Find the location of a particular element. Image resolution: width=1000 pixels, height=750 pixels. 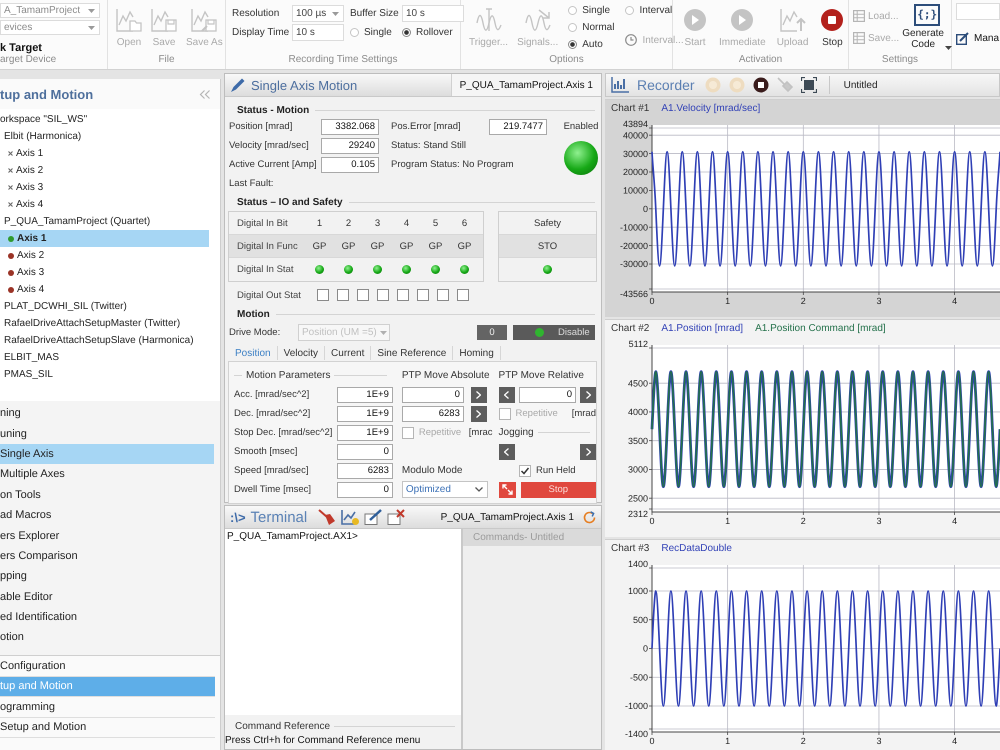

tab: Sine Reference is located at coordinates (412, 353).